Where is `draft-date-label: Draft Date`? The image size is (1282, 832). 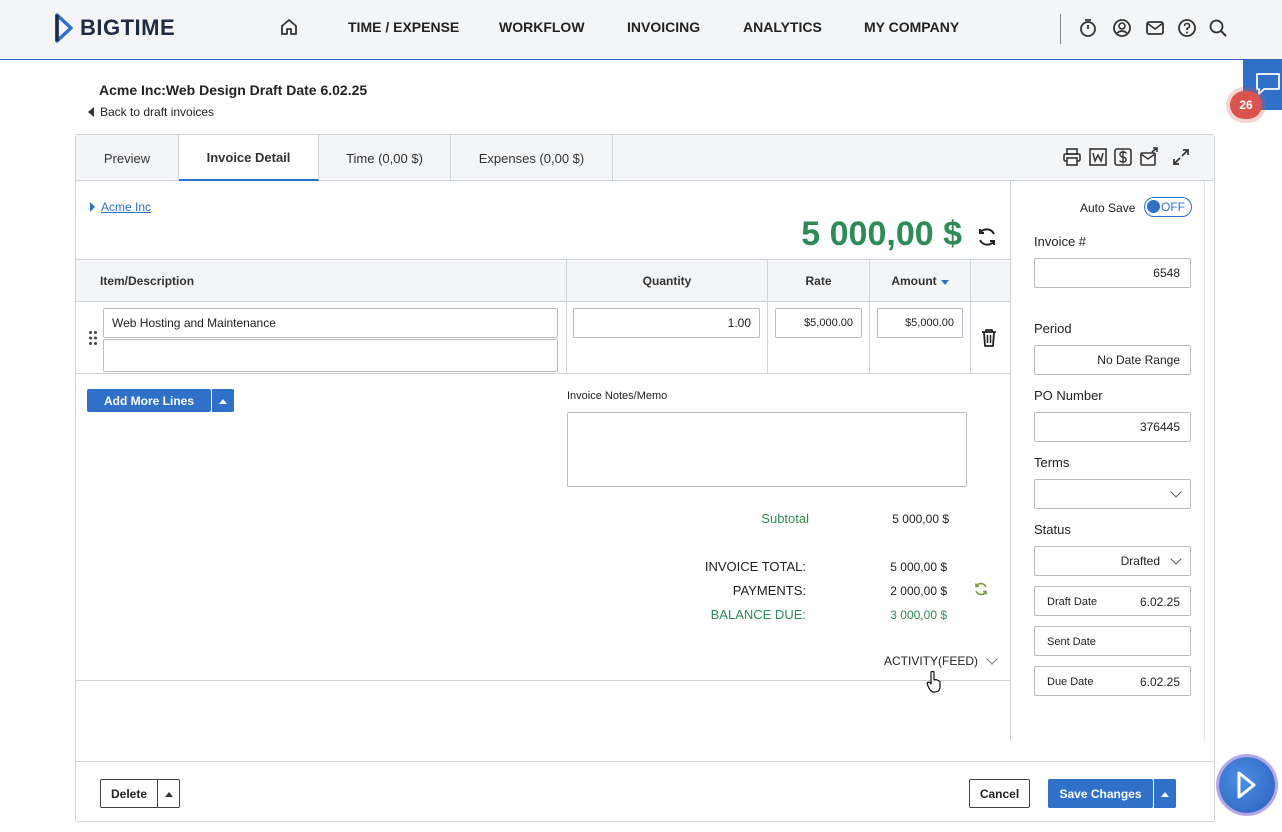 draft-date-label: Draft Date is located at coordinates (1072, 602).